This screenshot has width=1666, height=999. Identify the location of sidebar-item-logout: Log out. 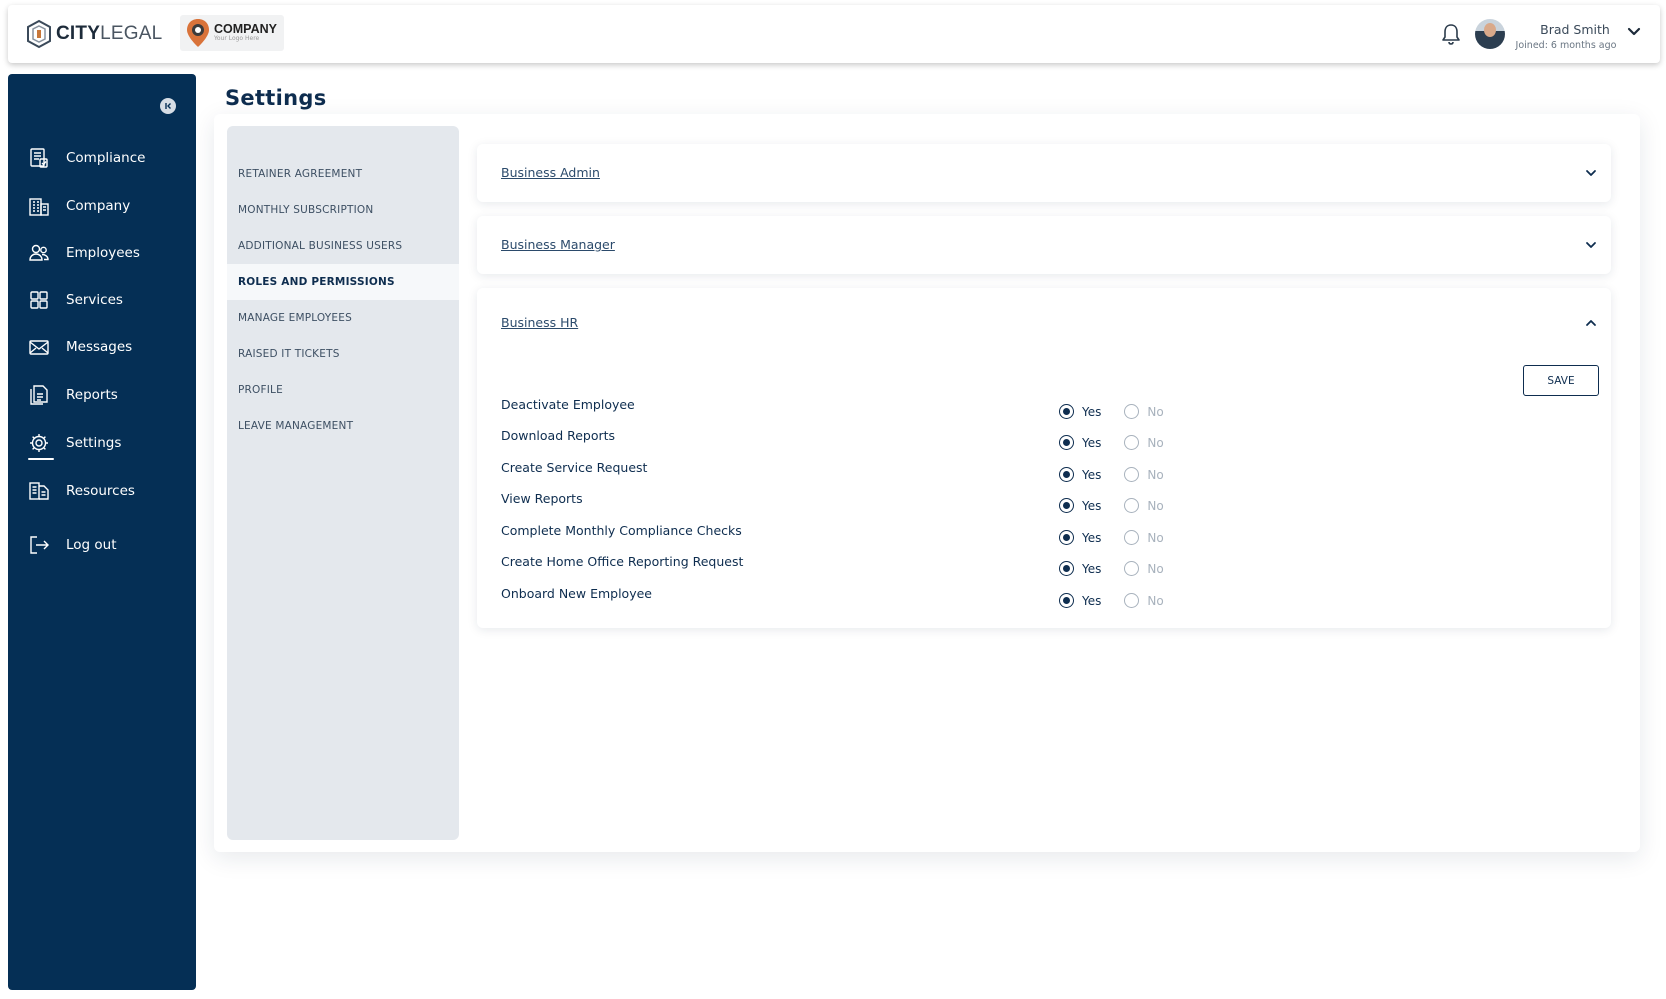
(72, 545).